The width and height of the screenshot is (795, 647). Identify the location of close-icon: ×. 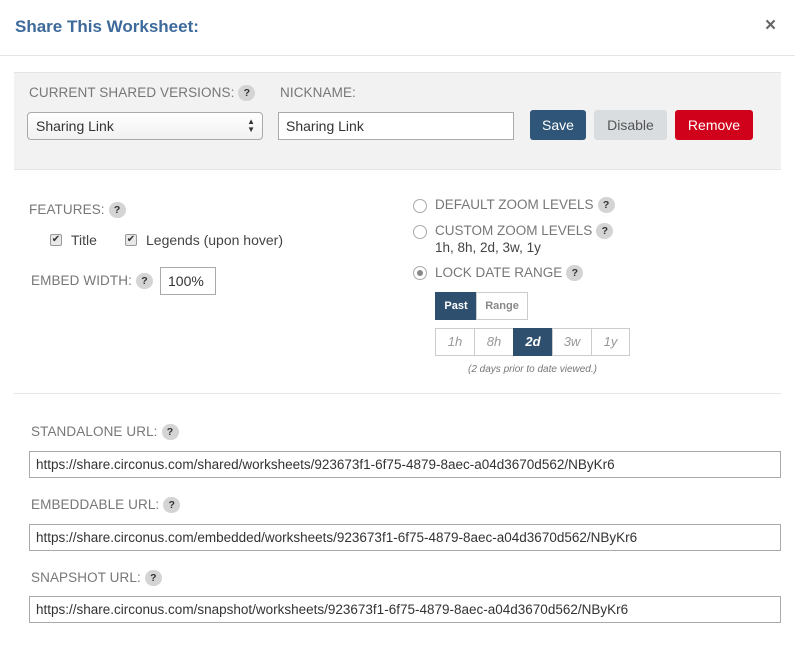
(770, 26).